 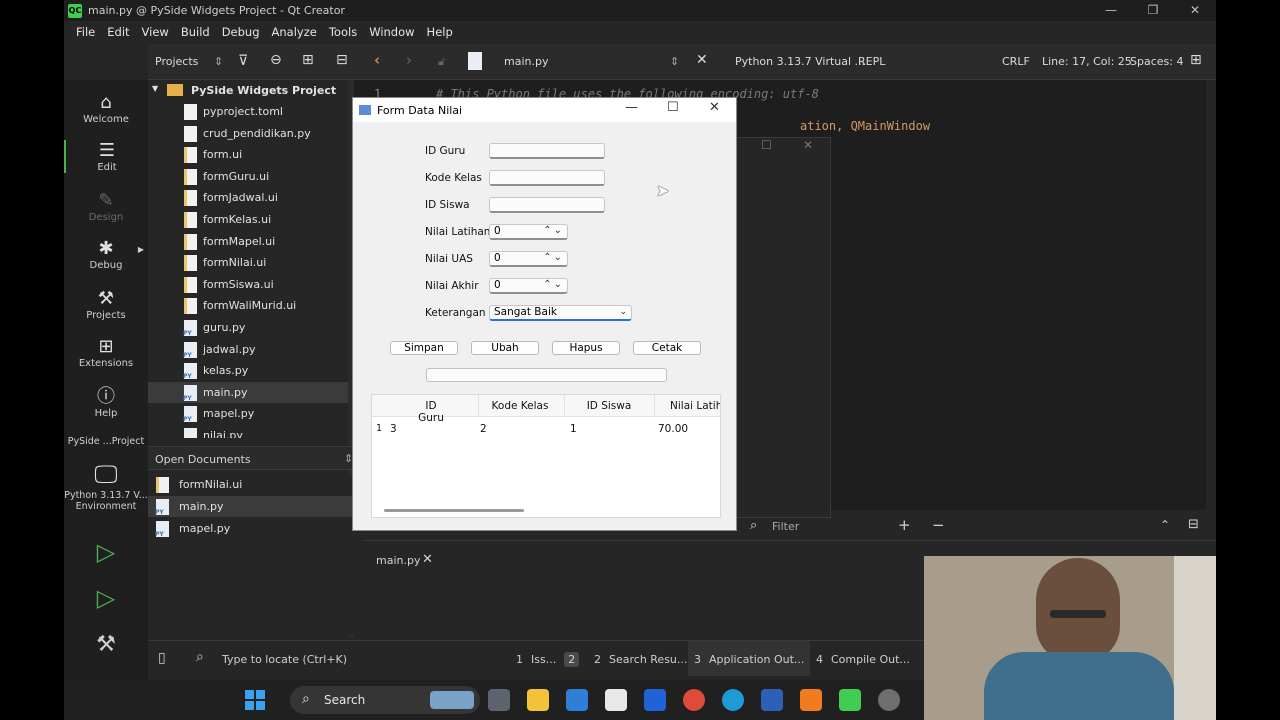 What do you see at coordinates (505, 348) in the screenshot?
I see `ubah-button: Ubah` at bounding box center [505, 348].